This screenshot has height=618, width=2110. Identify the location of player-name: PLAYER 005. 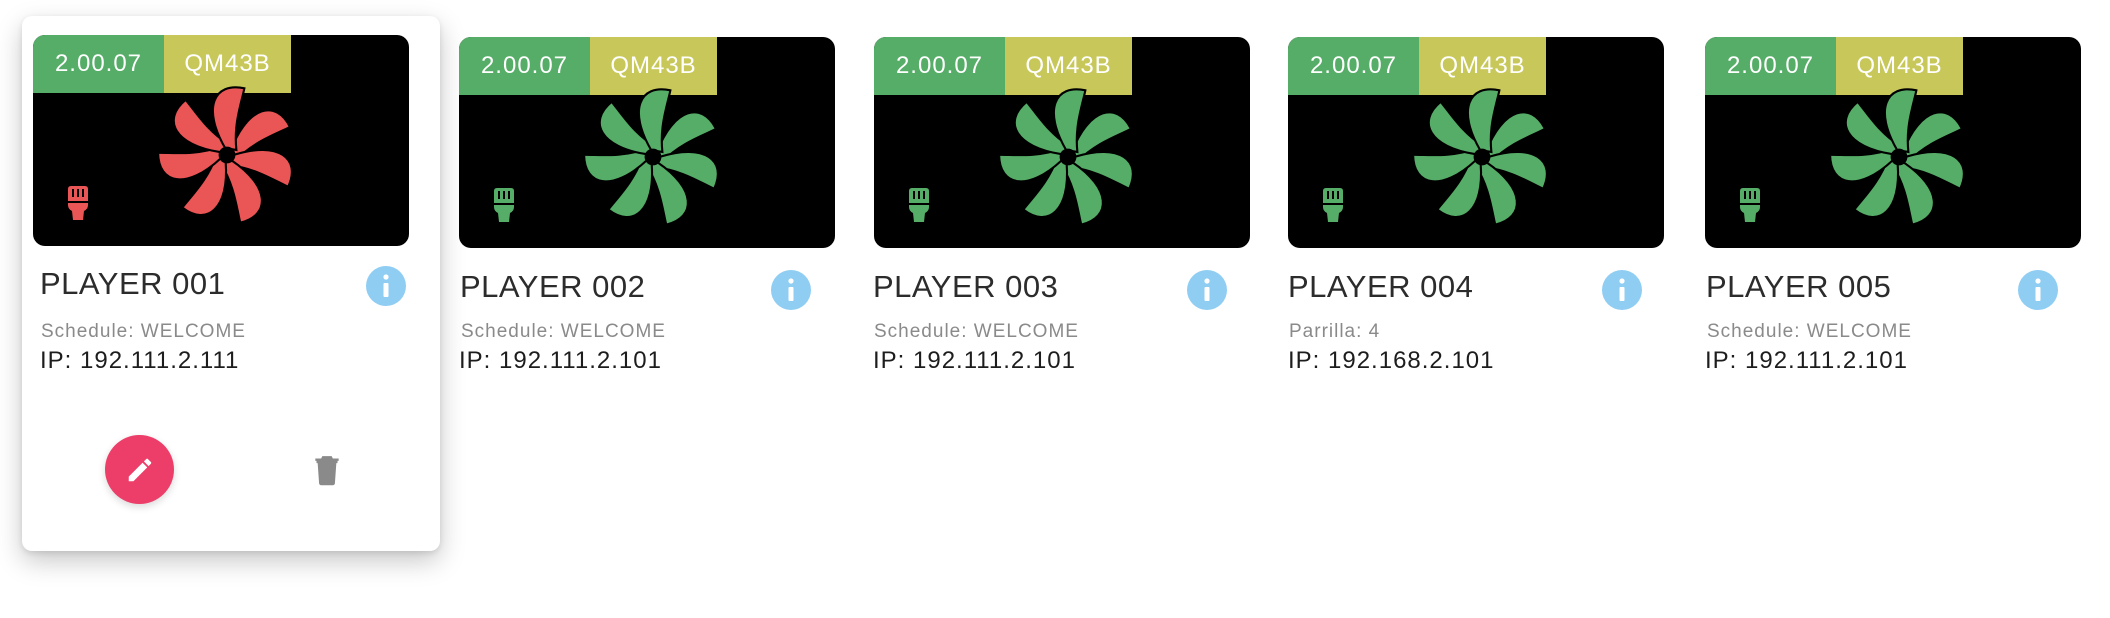
(1799, 286).